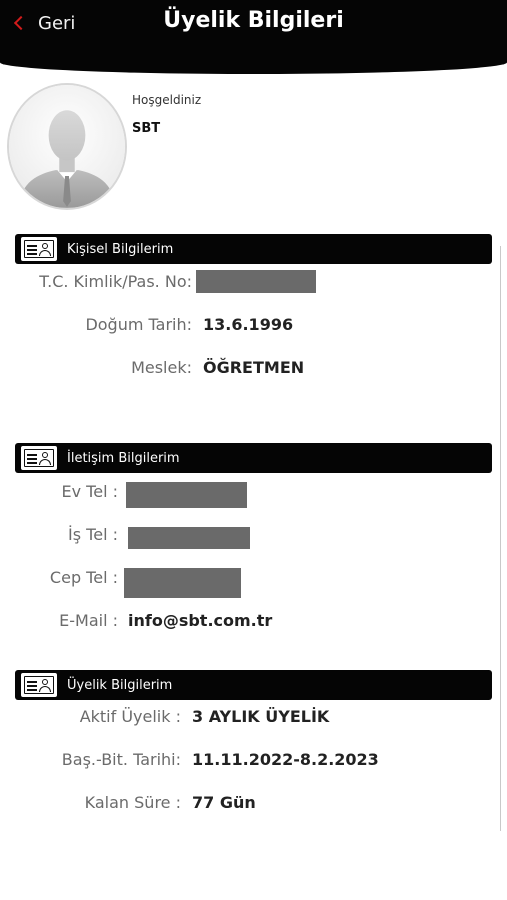 The width and height of the screenshot is (507, 900). What do you see at coordinates (248, 324) in the screenshot?
I see `birth-date-value: 13.6.1996` at bounding box center [248, 324].